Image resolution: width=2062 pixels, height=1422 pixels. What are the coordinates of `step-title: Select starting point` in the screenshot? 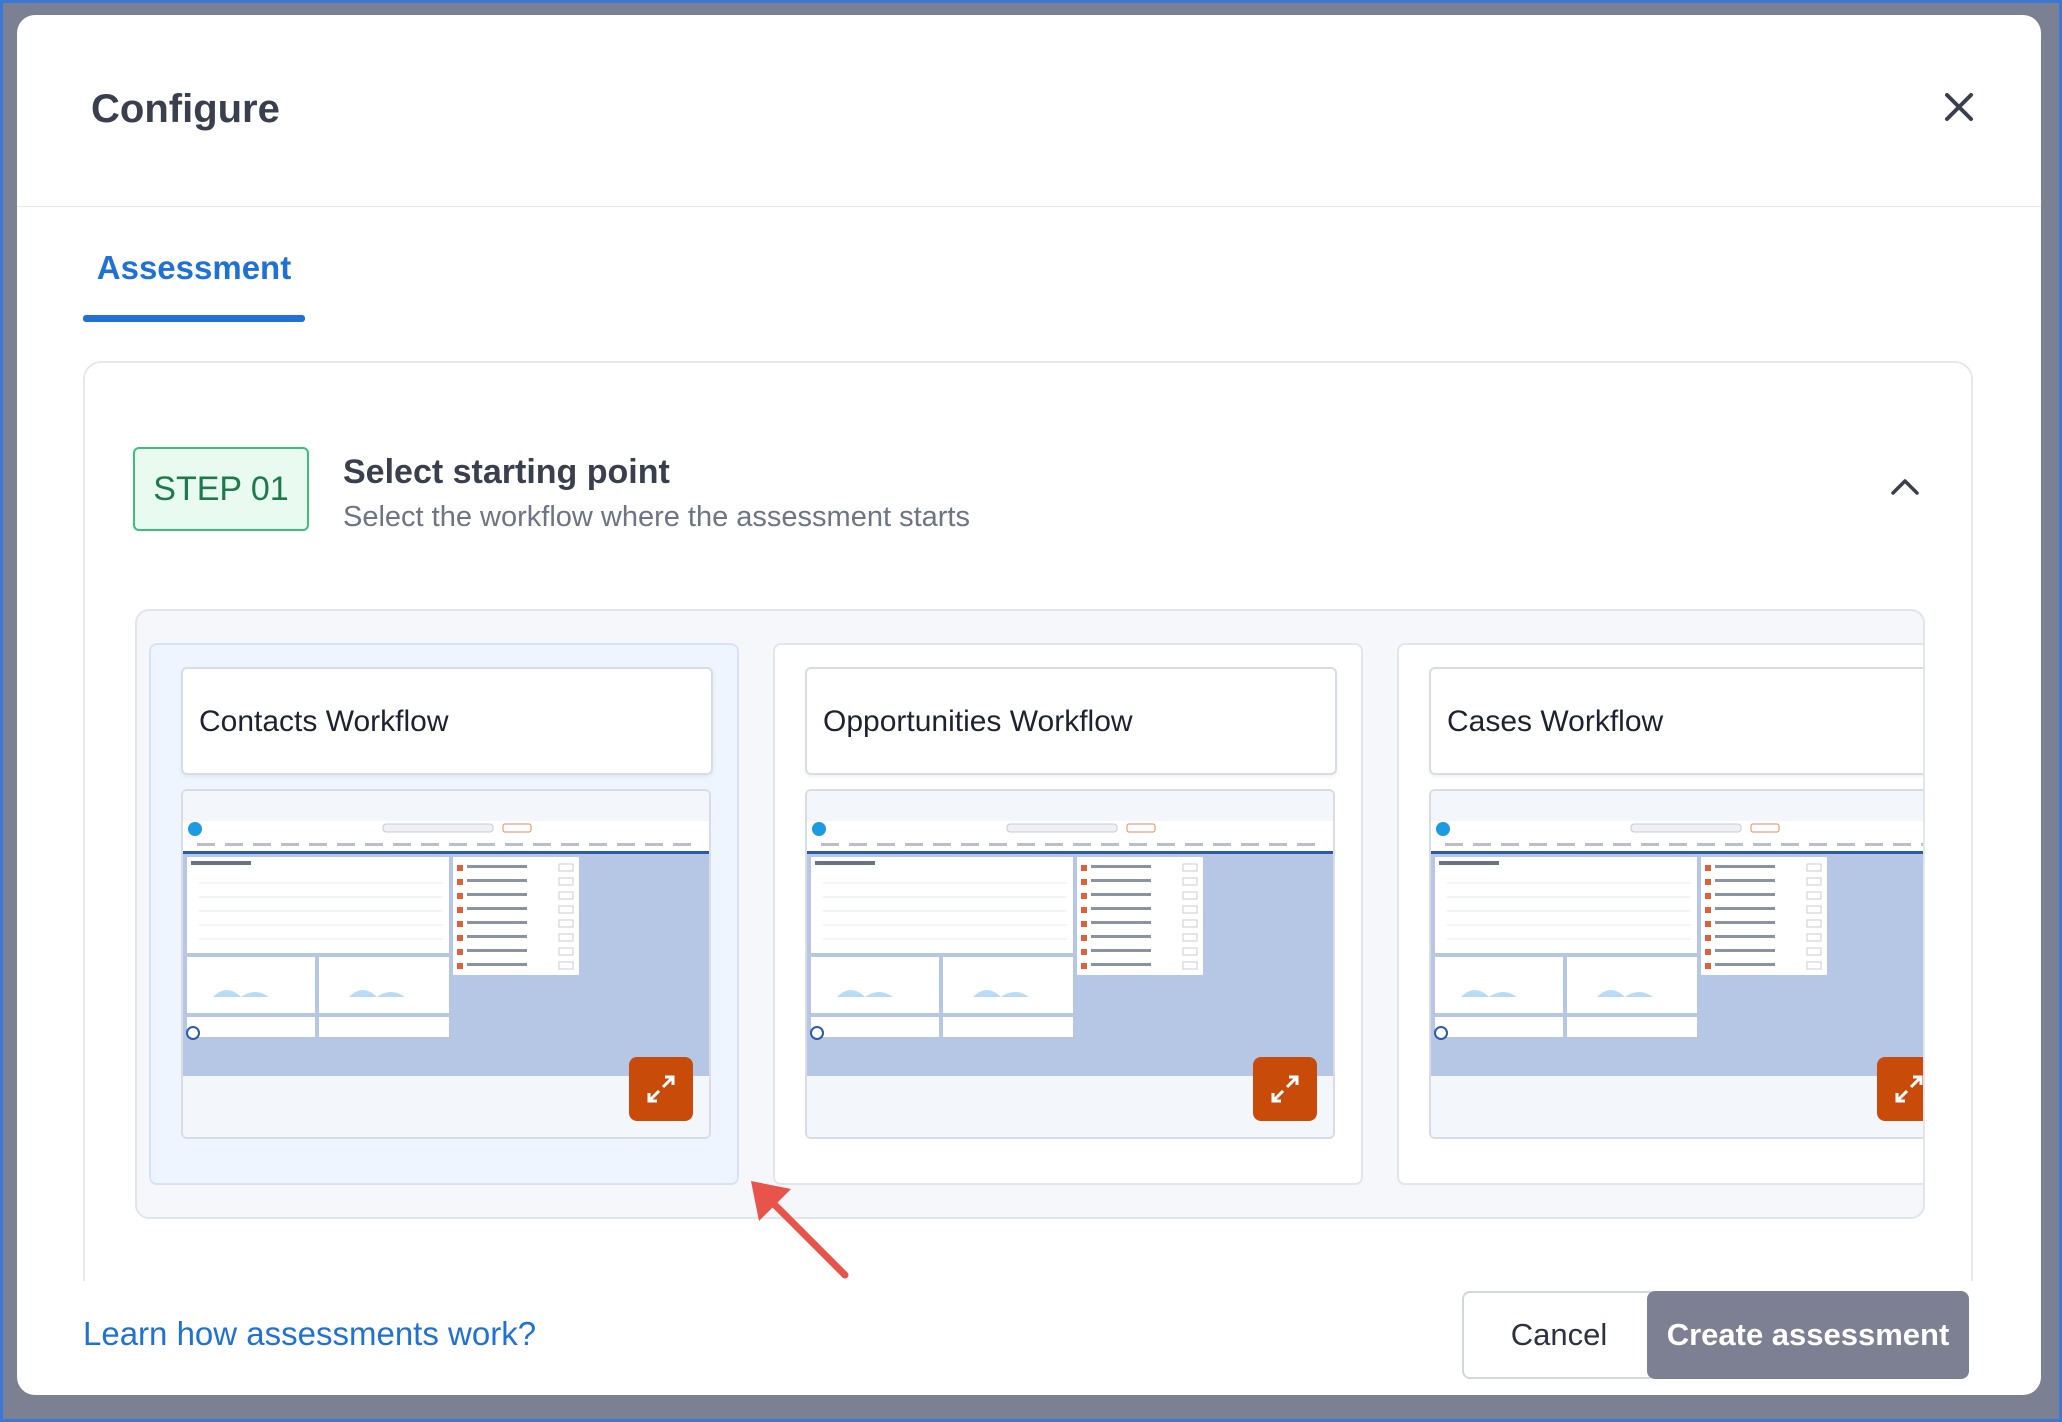 It's located at (506, 472).